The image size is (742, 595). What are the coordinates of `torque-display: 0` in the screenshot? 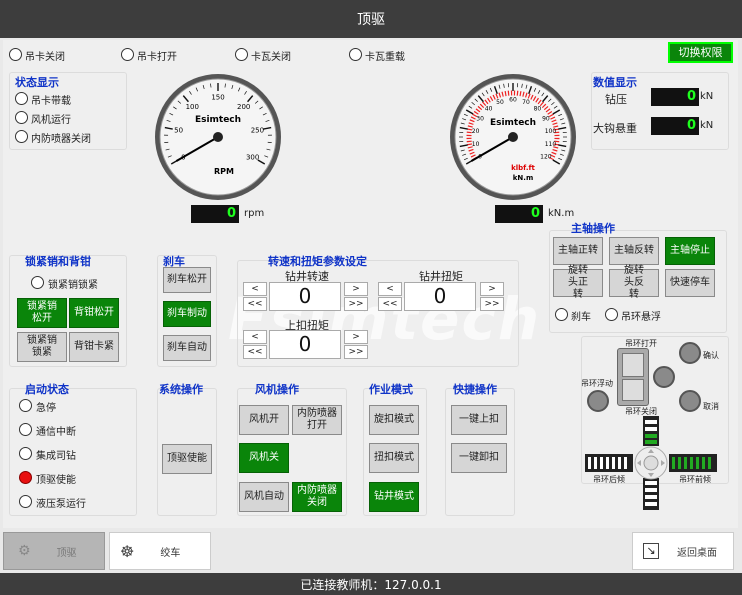 It's located at (519, 214).